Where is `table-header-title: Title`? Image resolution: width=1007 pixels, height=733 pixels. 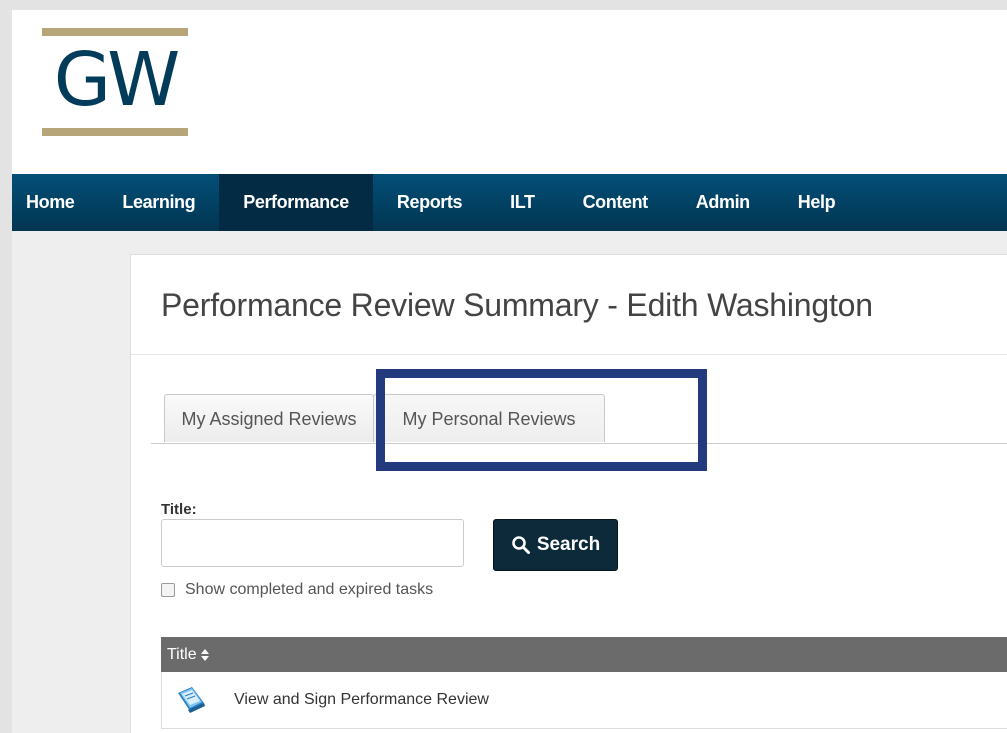 table-header-title: Title is located at coordinates (584, 654).